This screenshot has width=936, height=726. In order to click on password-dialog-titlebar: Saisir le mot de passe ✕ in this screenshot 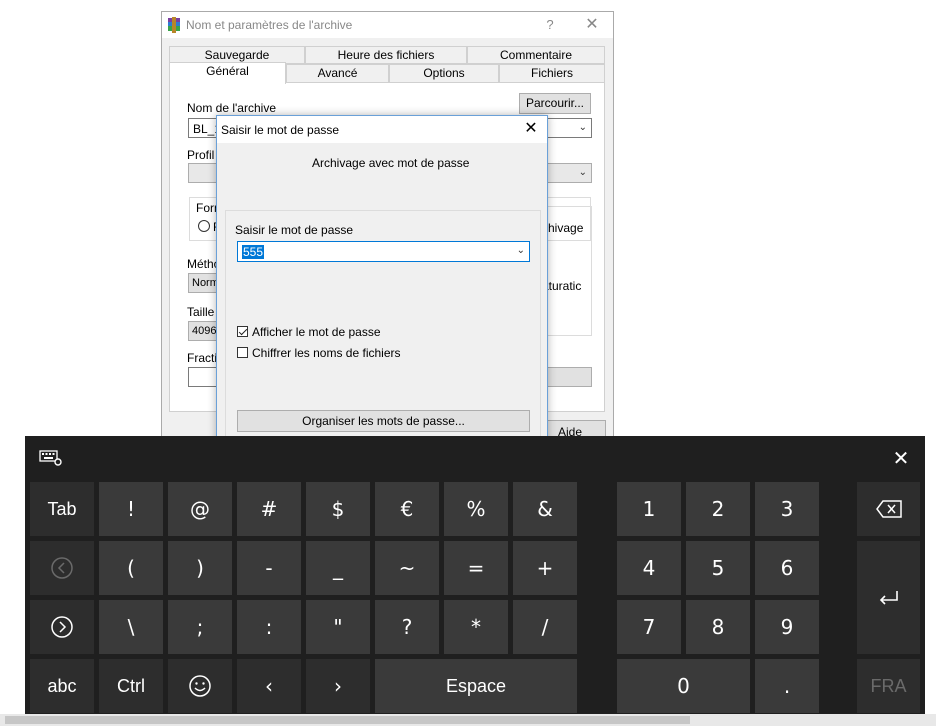, I will do `click(382, 129)`.